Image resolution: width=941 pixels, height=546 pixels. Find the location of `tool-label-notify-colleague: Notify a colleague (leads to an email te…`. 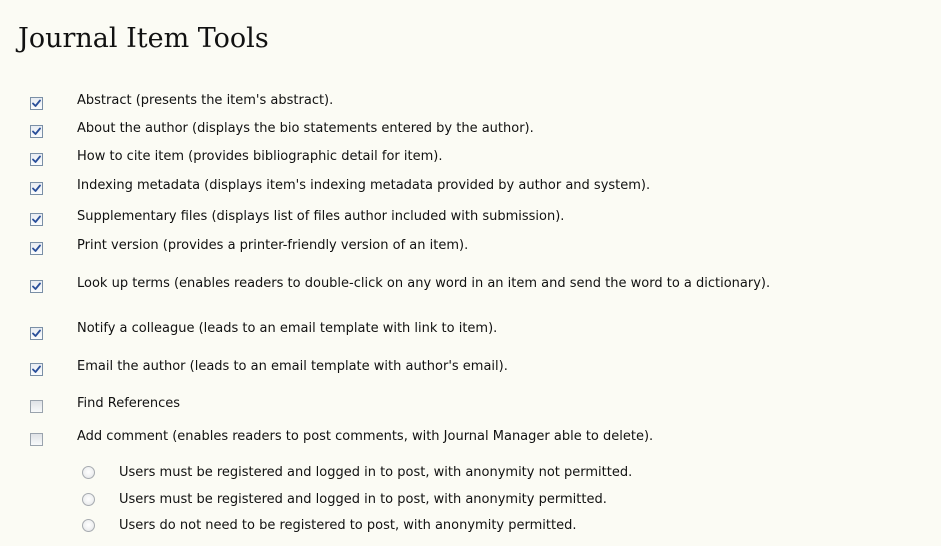

tool-label-notify-colleague: Notify a colleague (leads to an email te… is located at coordinates (287, 328).